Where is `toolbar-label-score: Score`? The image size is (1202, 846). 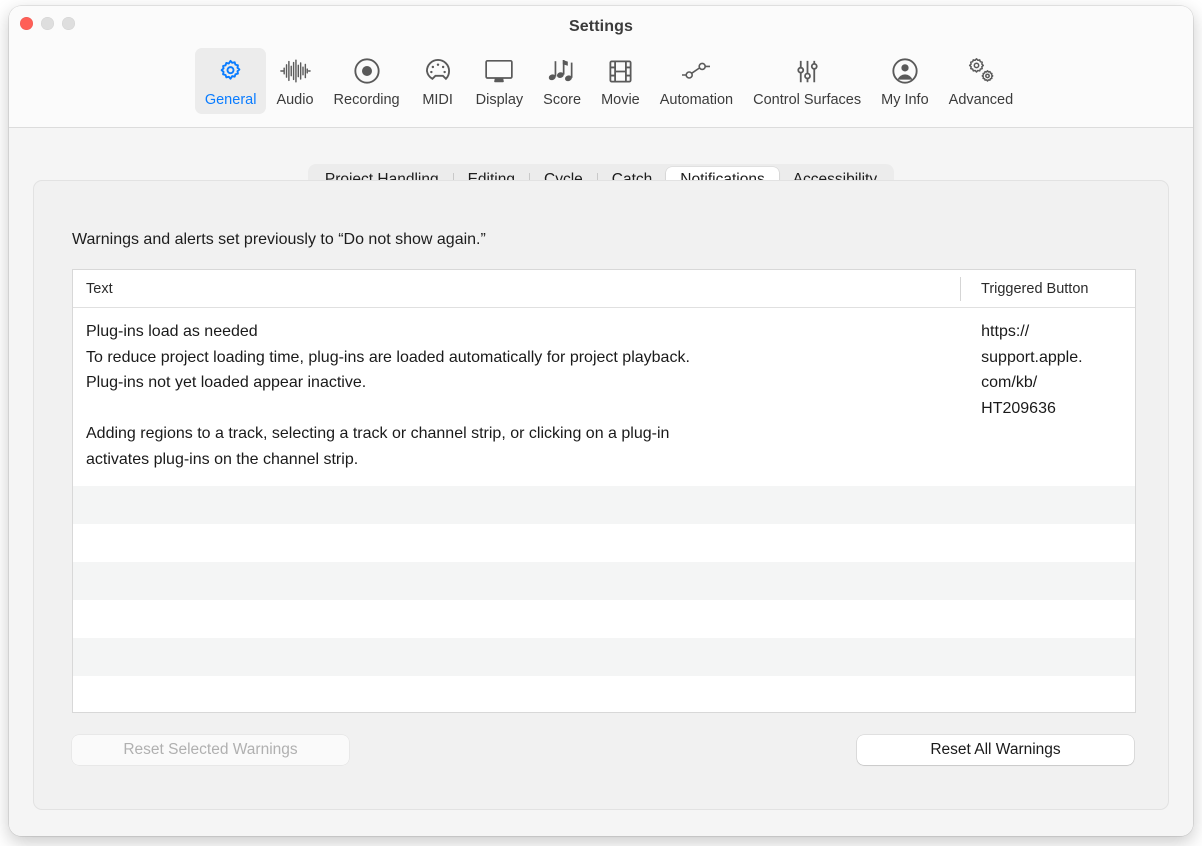 toolbar-label-score: Score is located at coordinates (562, 100).